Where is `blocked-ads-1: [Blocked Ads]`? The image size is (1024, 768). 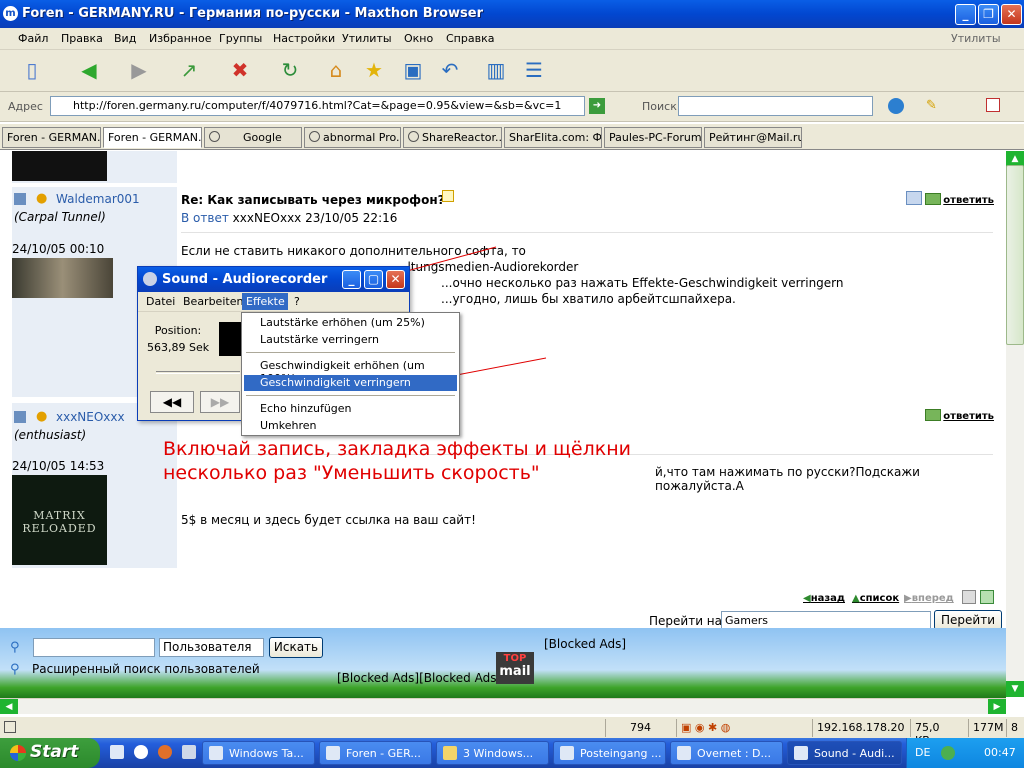 blocked-ads-1: [Blocked Ads] is located at coordinates (585, 644).